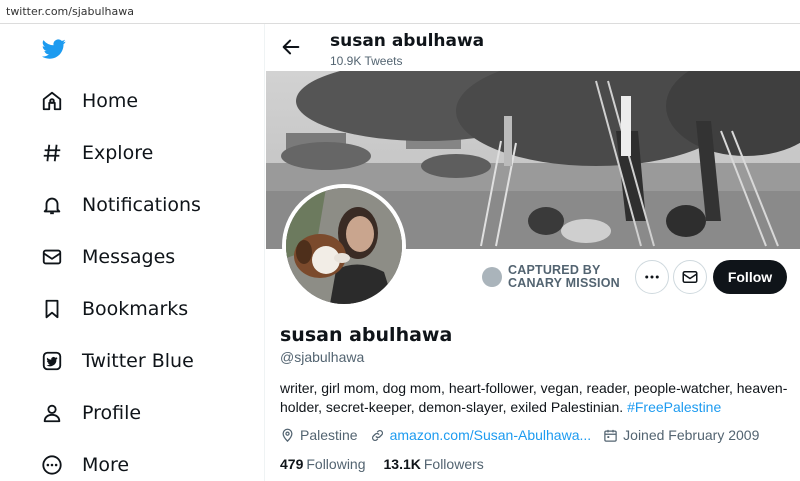  I want to click on follow-stats: 479 Following 13.1K Followers, so click(391, 464).